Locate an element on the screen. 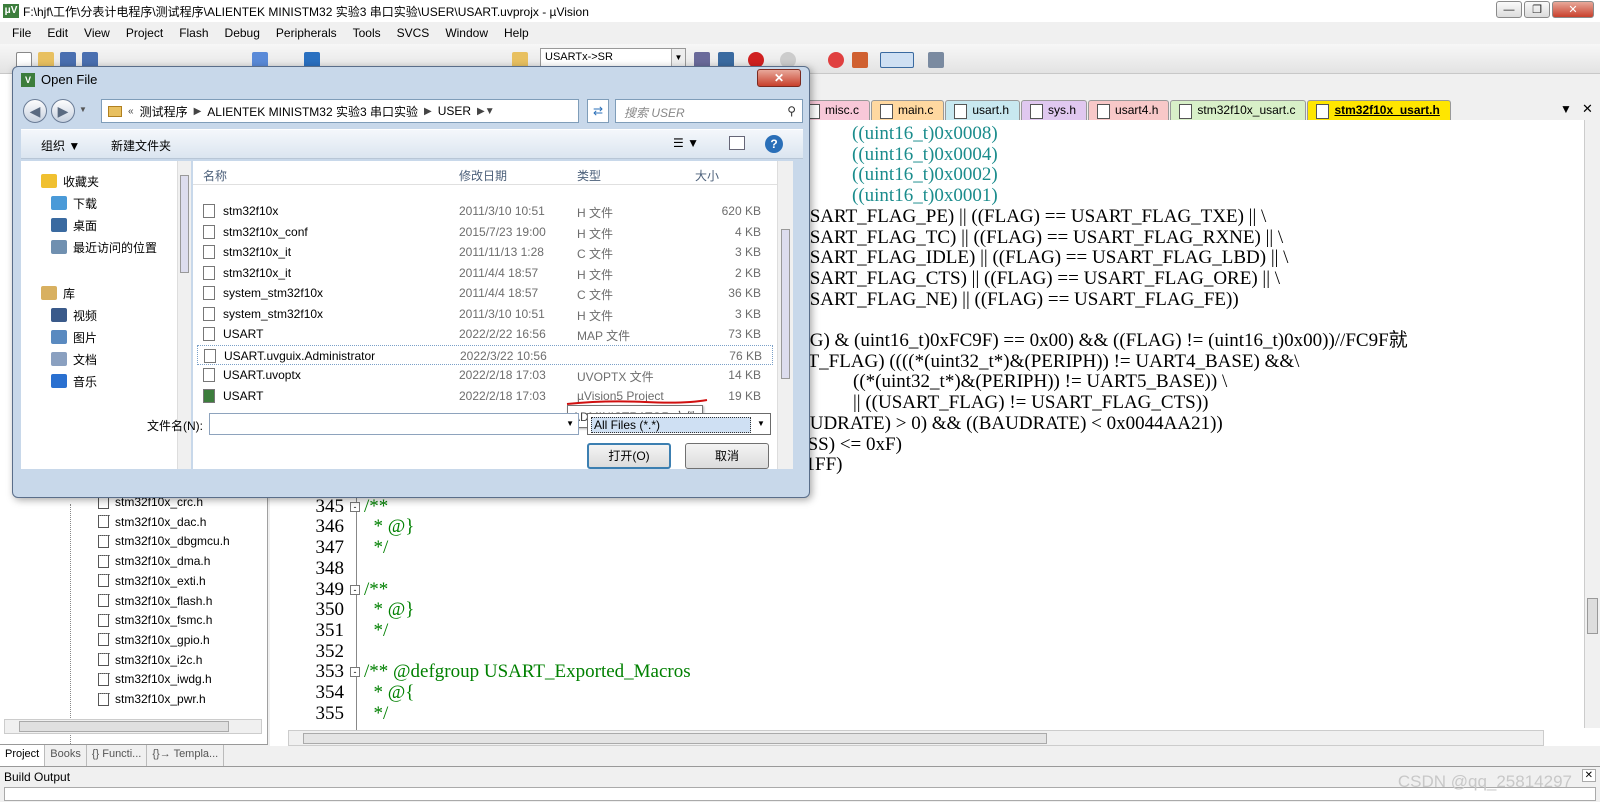 Image resolution: width=1600 pixels, height=802 pixels. tree-file-item: stm32f10x_flash.h is located at coordinates (155, 601).